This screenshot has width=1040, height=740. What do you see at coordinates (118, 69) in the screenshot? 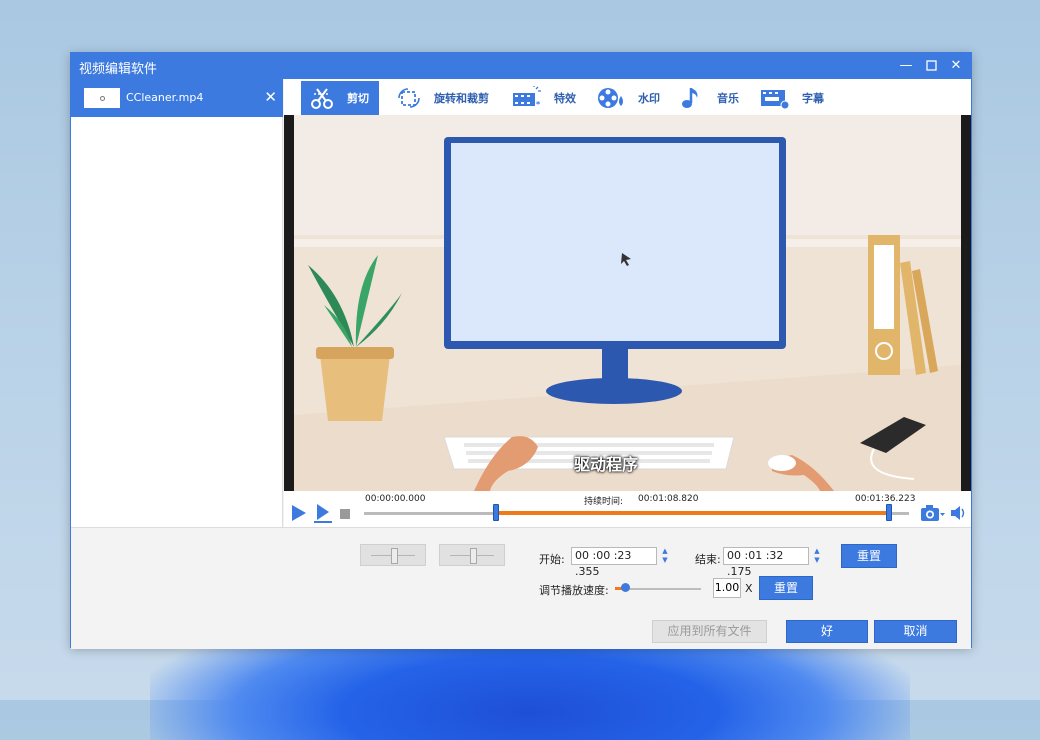
I see `window-title: 视频编辑软件` at bounding box center [118, 69].